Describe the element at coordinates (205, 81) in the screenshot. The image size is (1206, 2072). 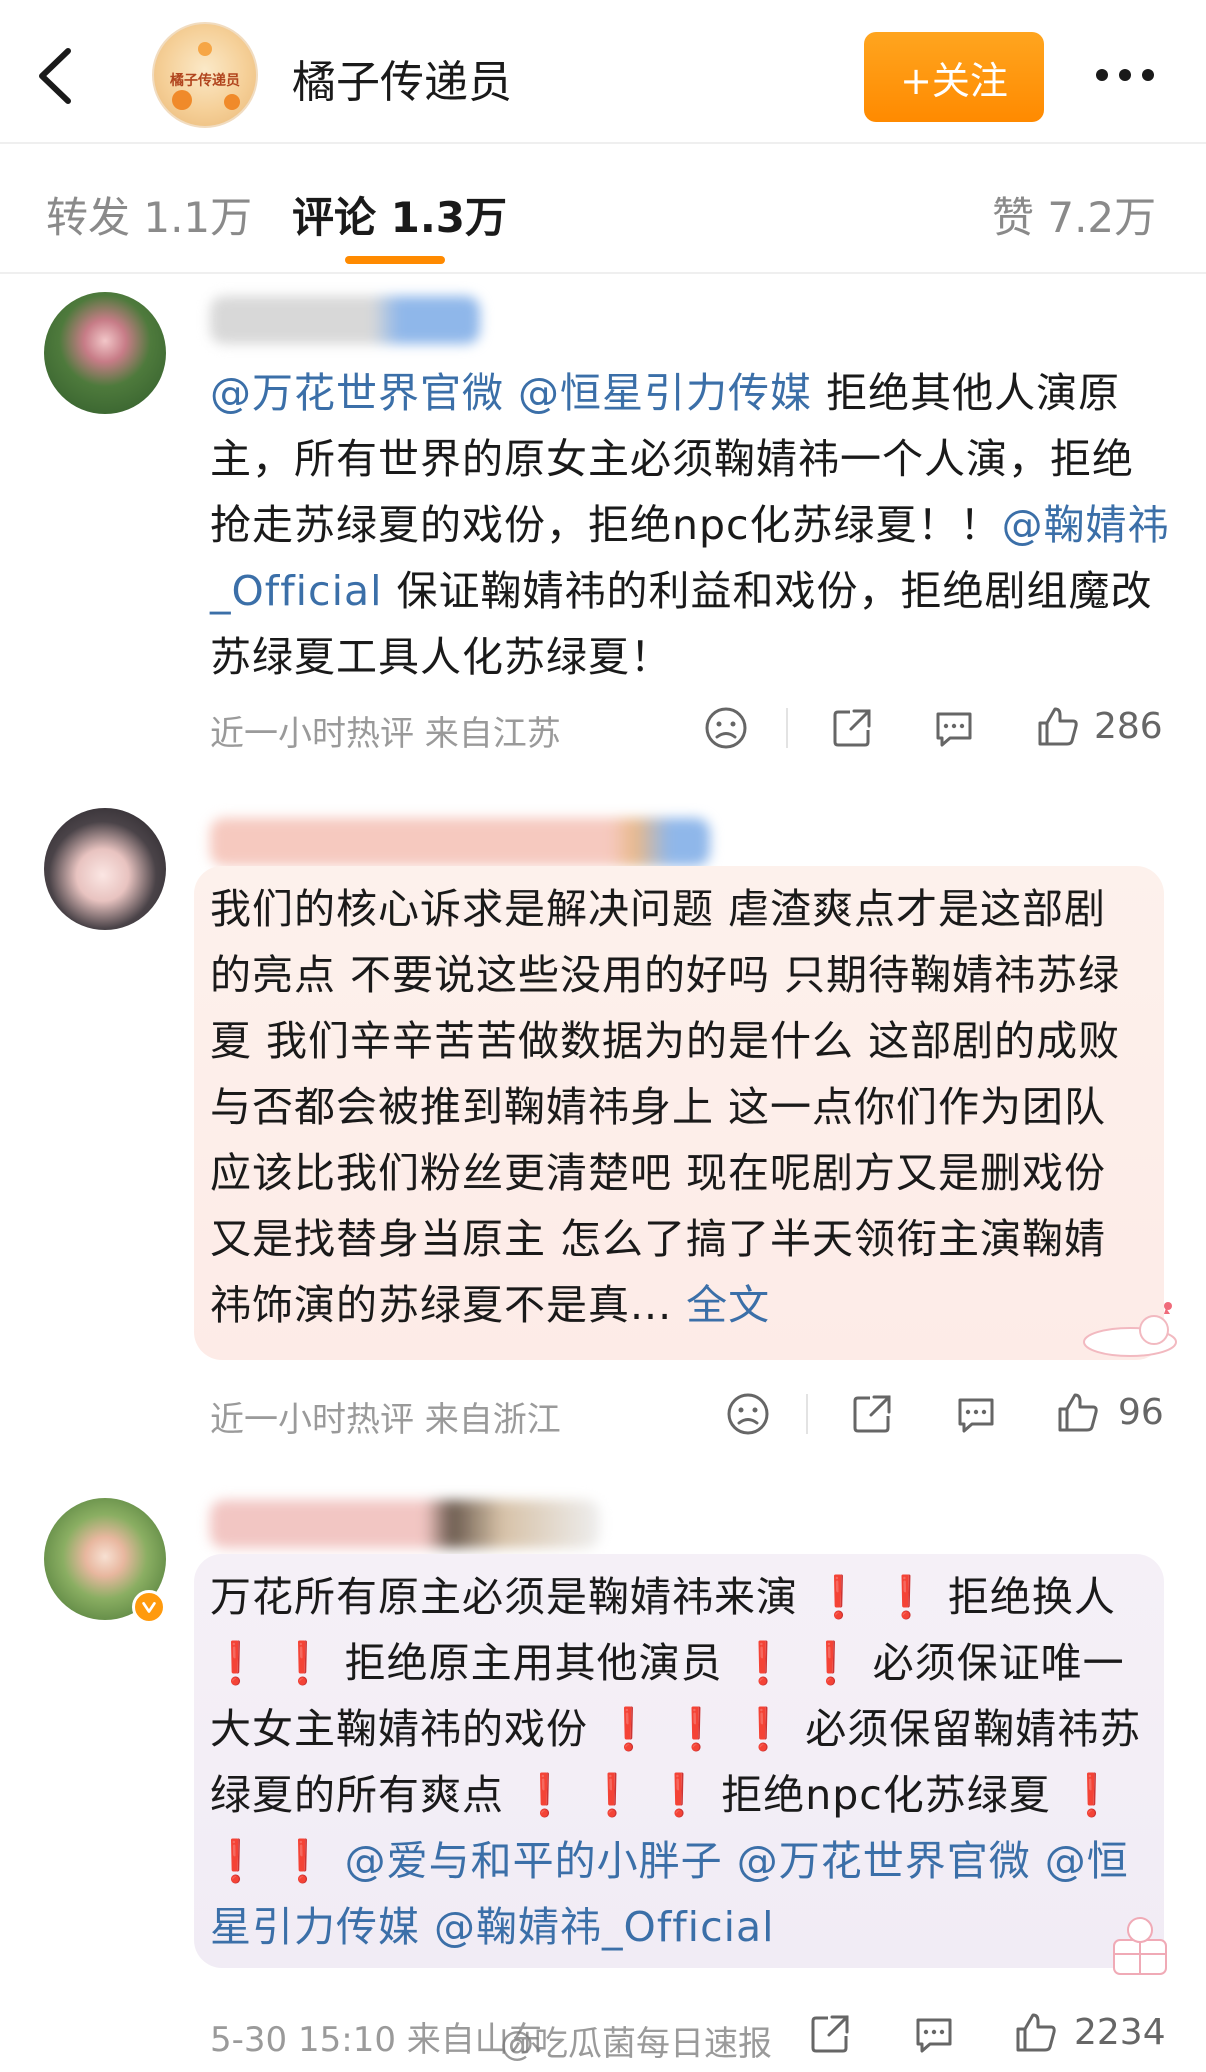
I see `avatar-logo-text: 橘子传递员` at that location.